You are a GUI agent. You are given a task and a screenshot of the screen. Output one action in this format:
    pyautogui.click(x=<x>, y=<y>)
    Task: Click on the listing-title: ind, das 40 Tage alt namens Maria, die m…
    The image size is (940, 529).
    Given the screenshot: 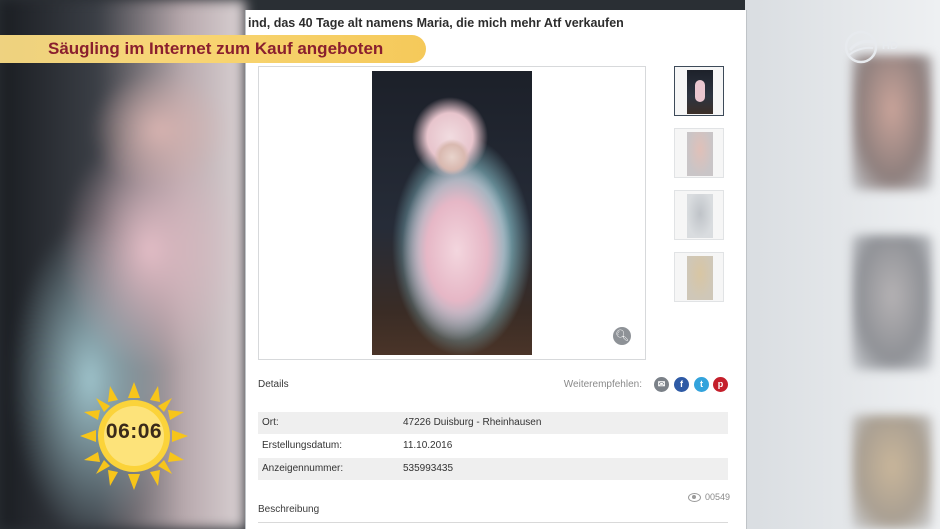 What is the action you would take?
    pyautogui.click(x=436, y=23)
    